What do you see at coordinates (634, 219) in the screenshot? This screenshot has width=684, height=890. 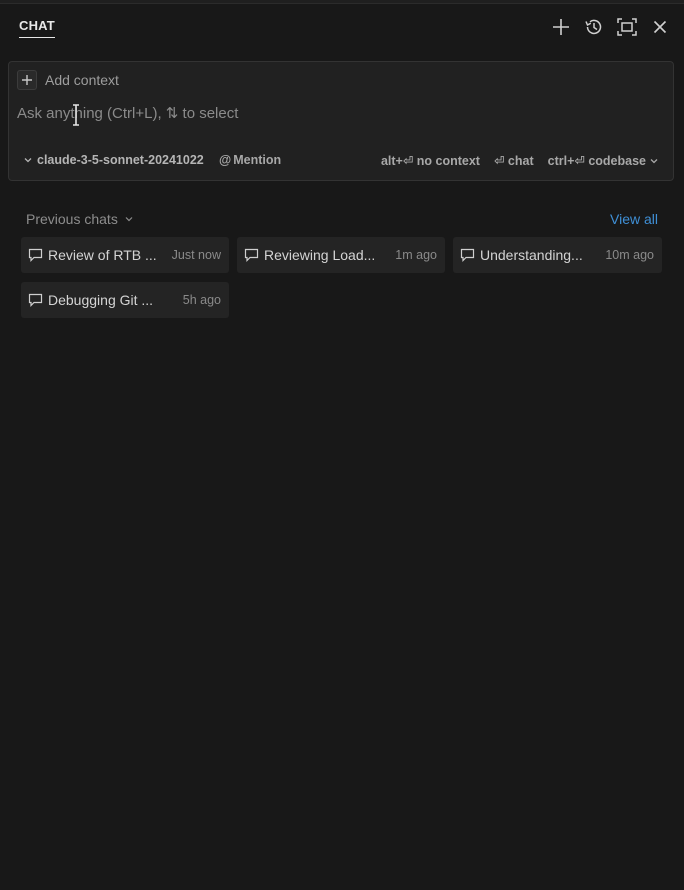 I see `view-all-link: View all` at bounding box center [634, 219].